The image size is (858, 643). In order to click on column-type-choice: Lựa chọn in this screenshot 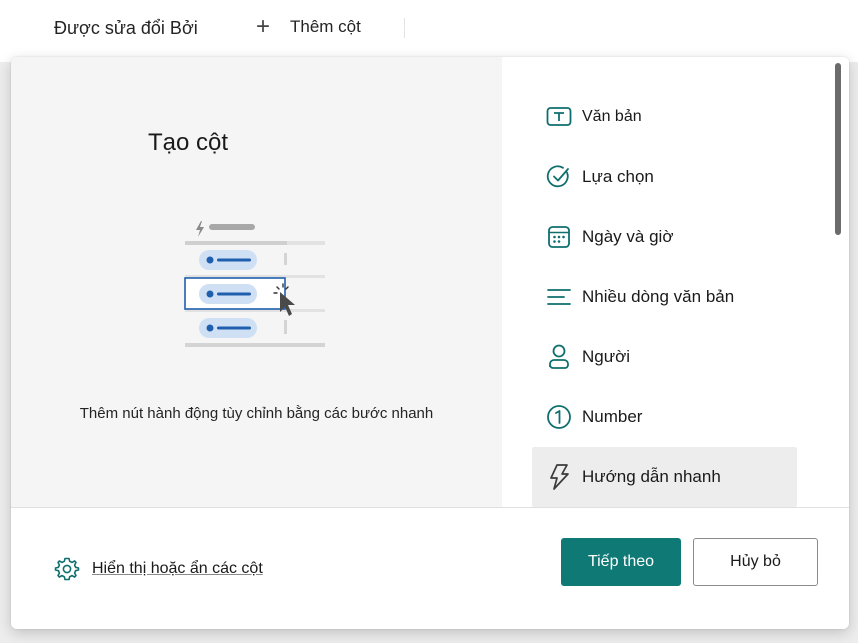, I will do `click(664, 177)`.